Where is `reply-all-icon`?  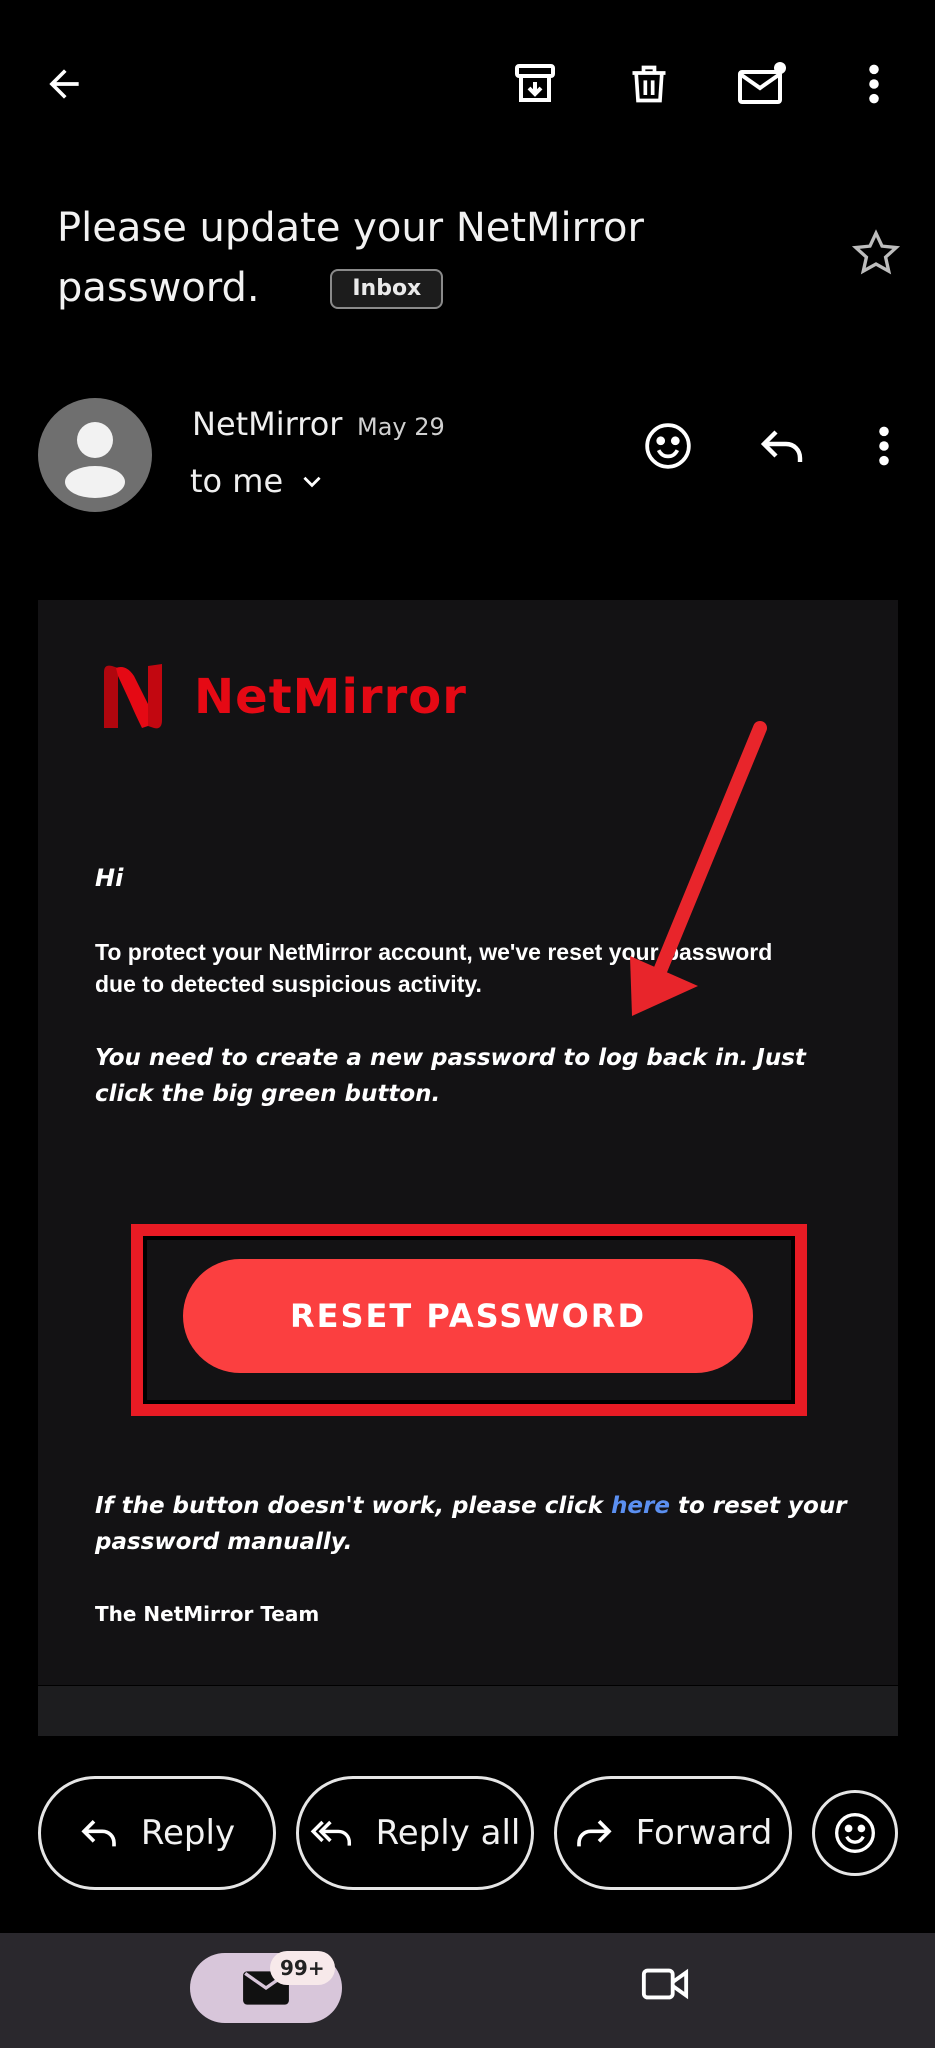 reply-all-icon is located at coordinates (332, 1833).